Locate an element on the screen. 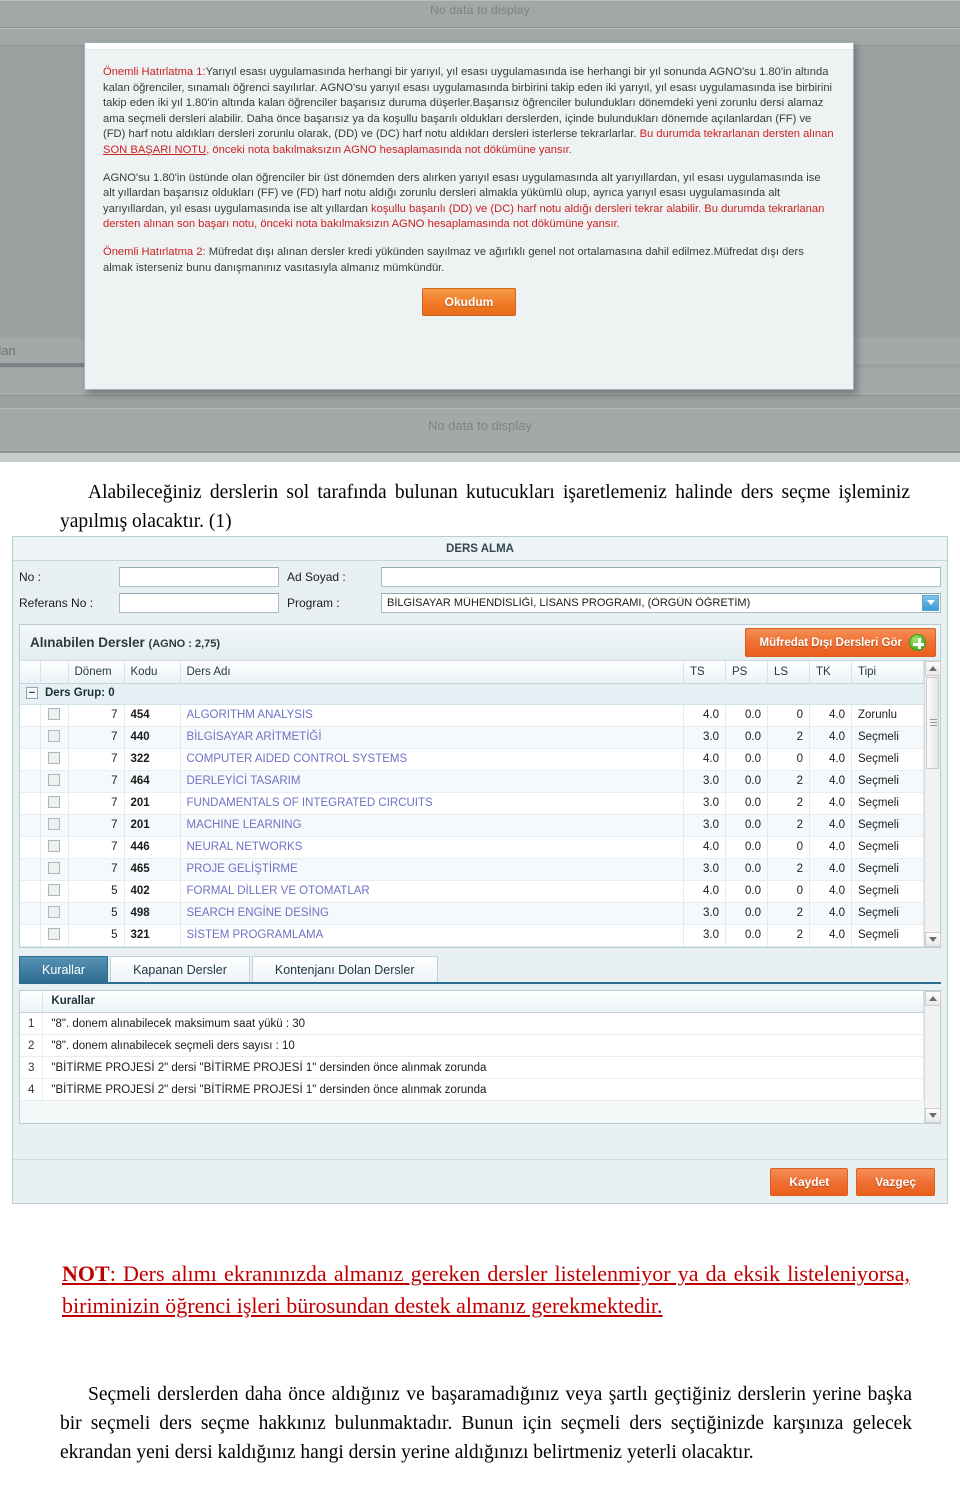  table-row: 7 454 ALGORITHM ANALYSIS 4.0 0.0 0 4.0 Zorunlu is located at coordinates (480, 715).